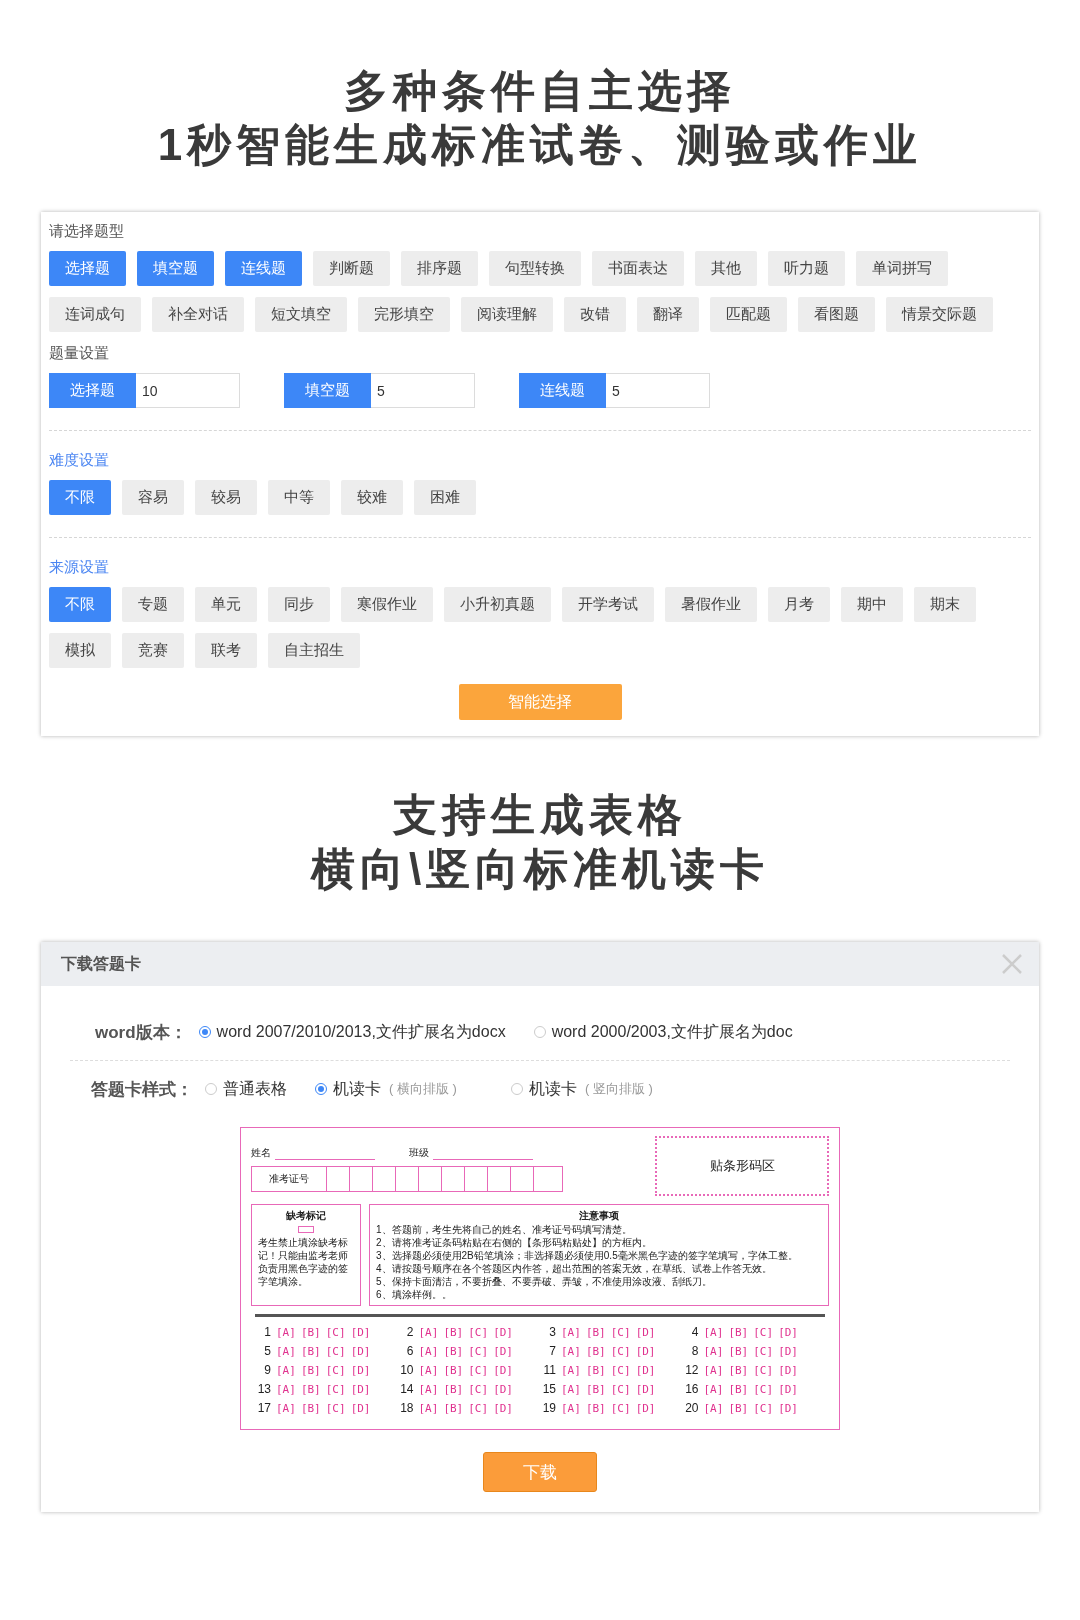 Image resolution: width=1080 pixels, height=1620 pixels. I want to click on option-tab: 听力题, so click(806, 268).